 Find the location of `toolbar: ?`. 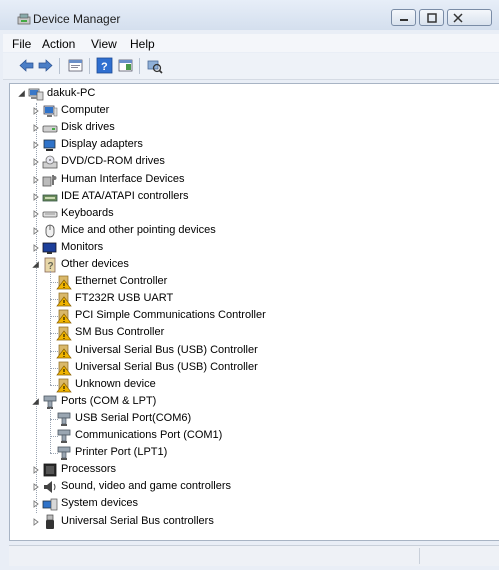

toolbar: ? is located at coordinates (251, 66).